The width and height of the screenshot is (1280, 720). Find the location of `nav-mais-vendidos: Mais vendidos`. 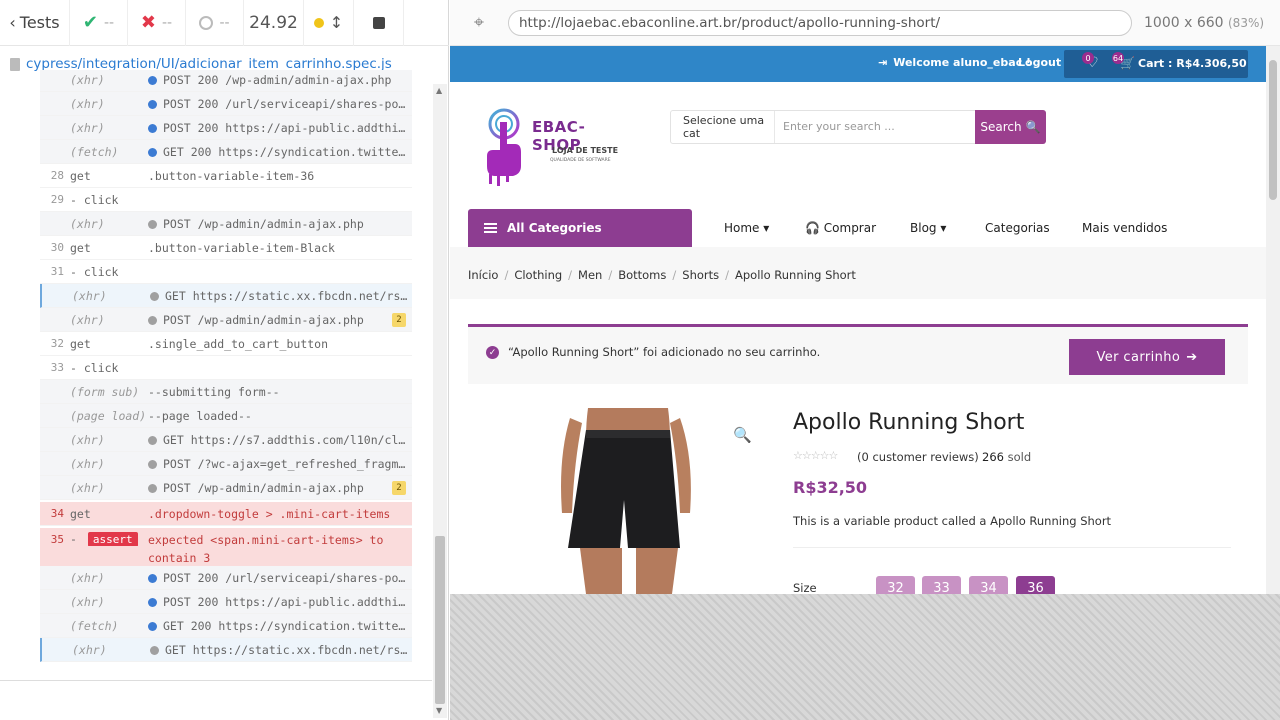

nav-mais-vendidos: Mais vendidos is located at coordinates (1124, 228).